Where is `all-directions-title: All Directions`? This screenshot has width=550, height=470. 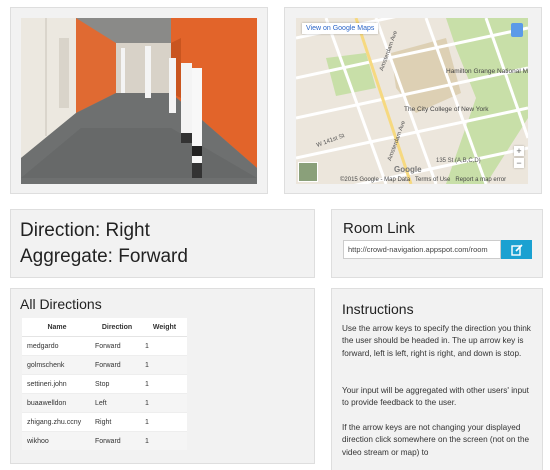
all-directions-title: All Directions is located at coordinates (61, 304).